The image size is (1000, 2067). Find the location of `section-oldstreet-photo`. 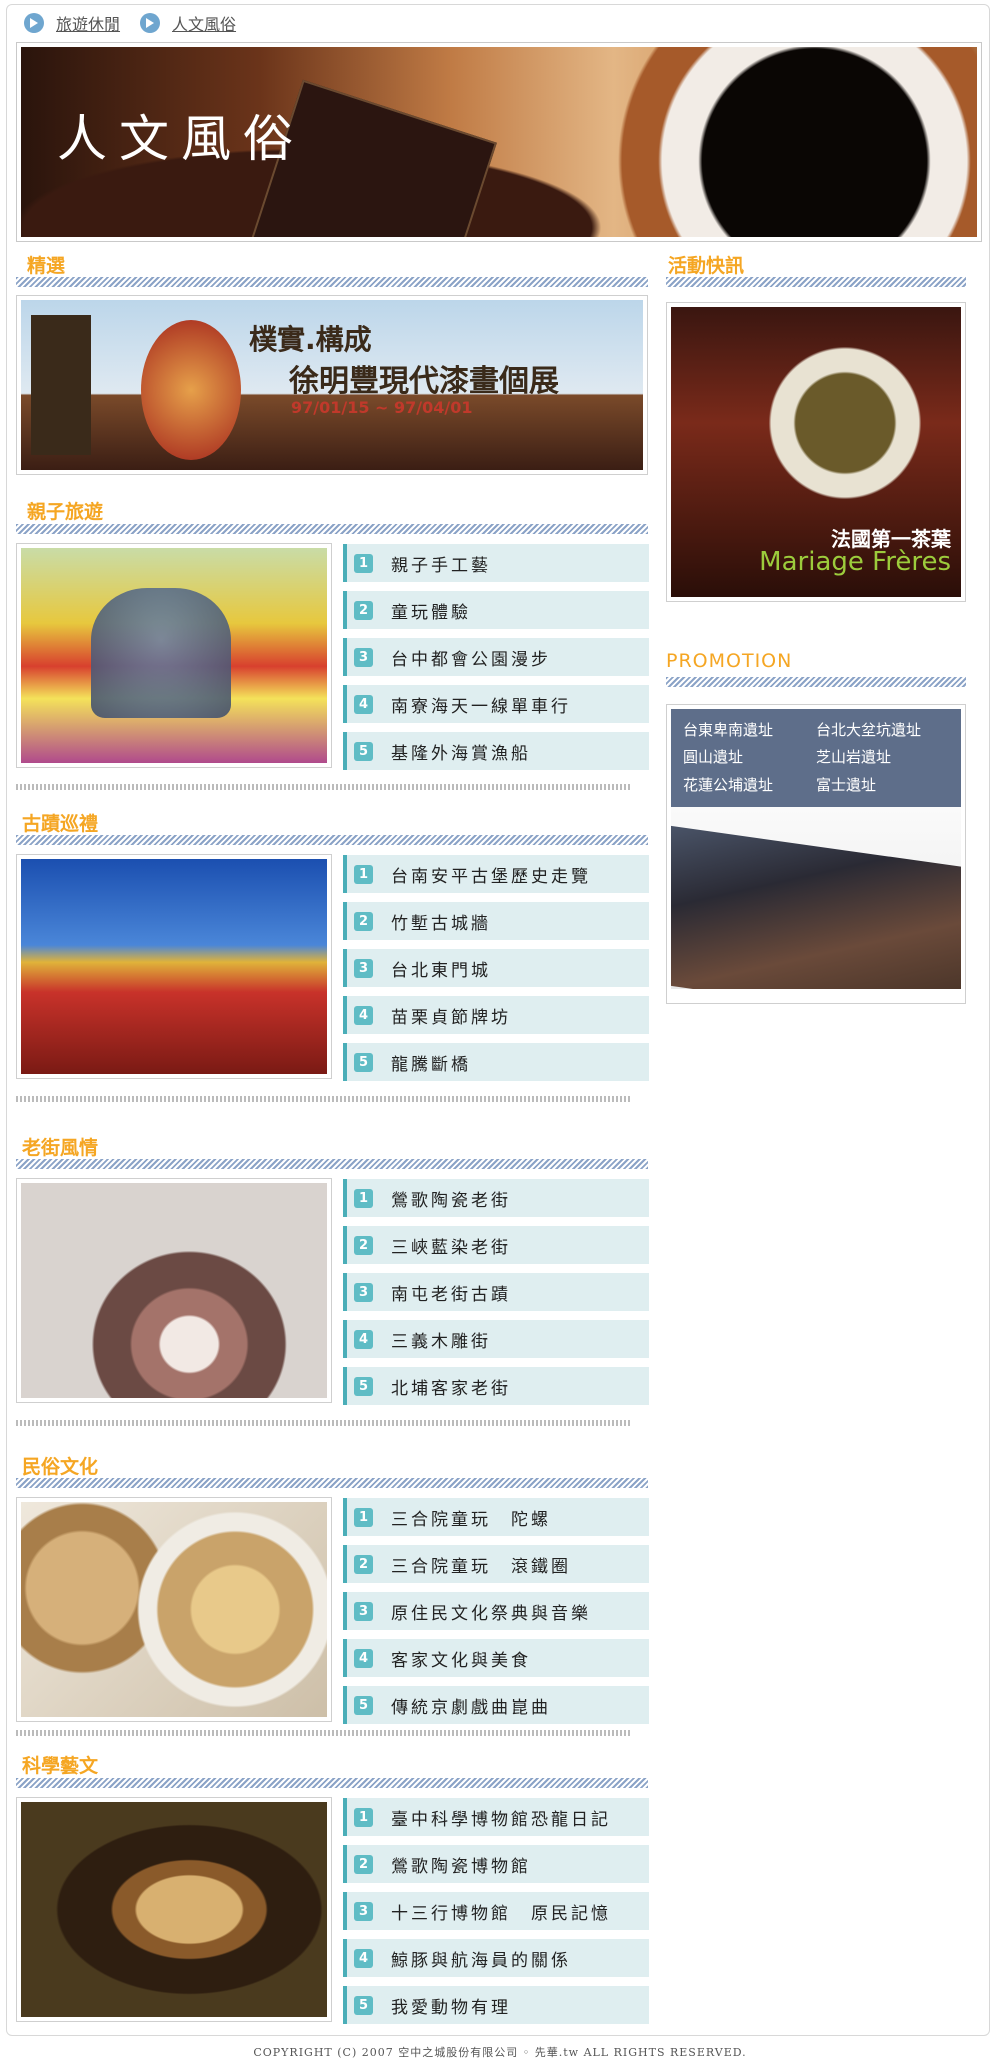

section-oldstreet-photo is located at coordinates (174, 1290).